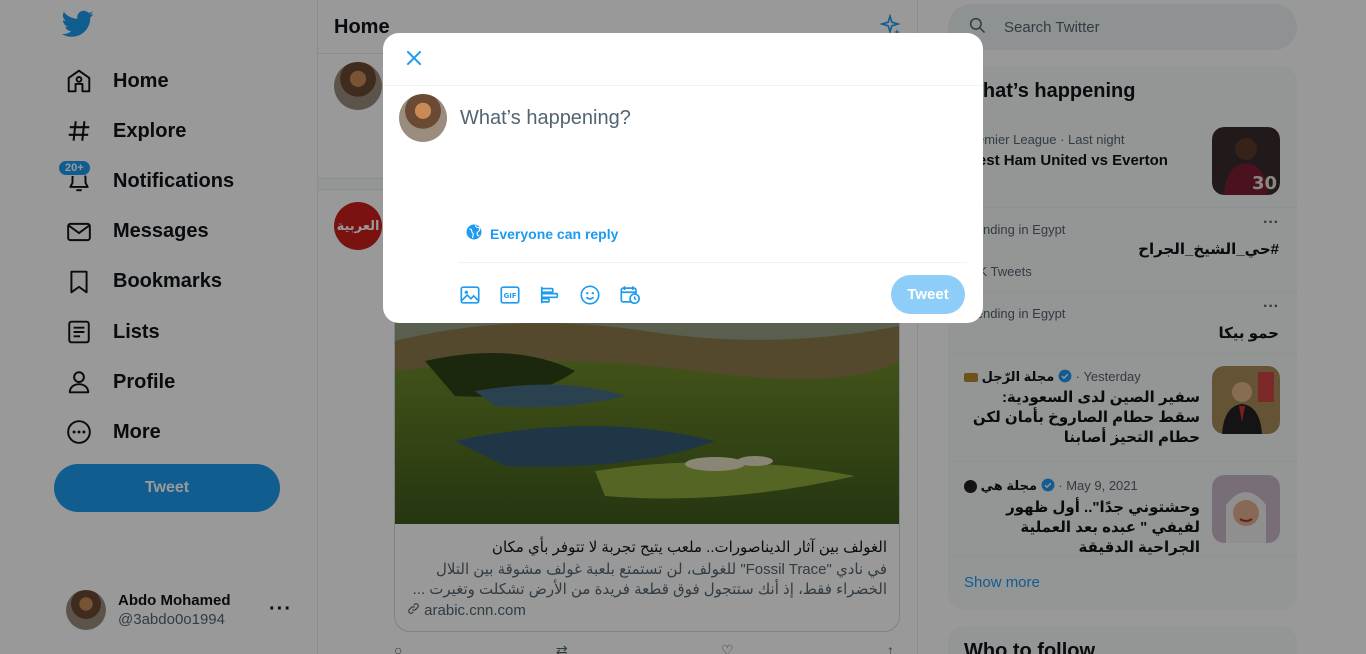 The width and height of the screenshot is (1366, 654). What do you see at coordinates (599, 295) in the screenshot?
I see `emoji-icon` at bounding box center [599, 295].